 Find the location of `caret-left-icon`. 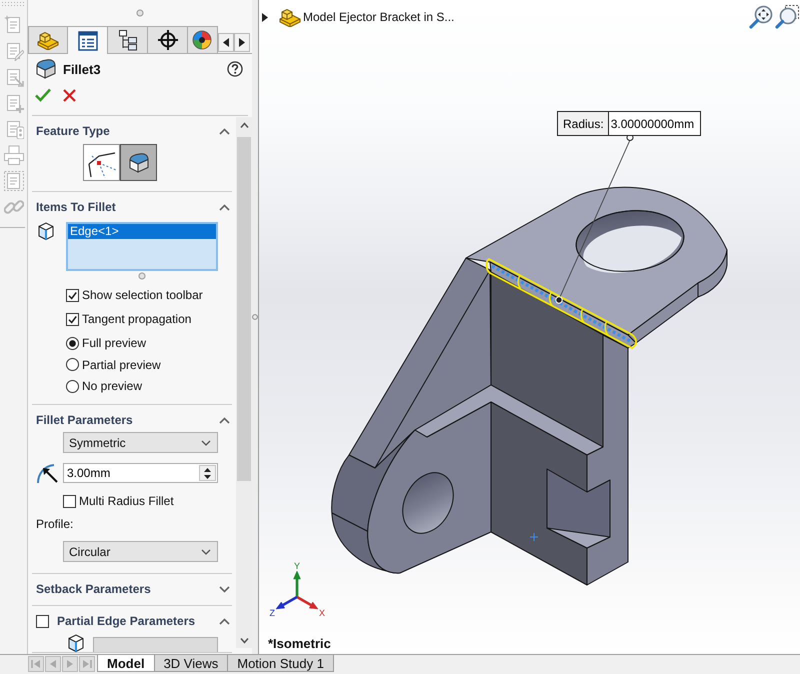

caret-left-icon is located at coordinates (226, 42).